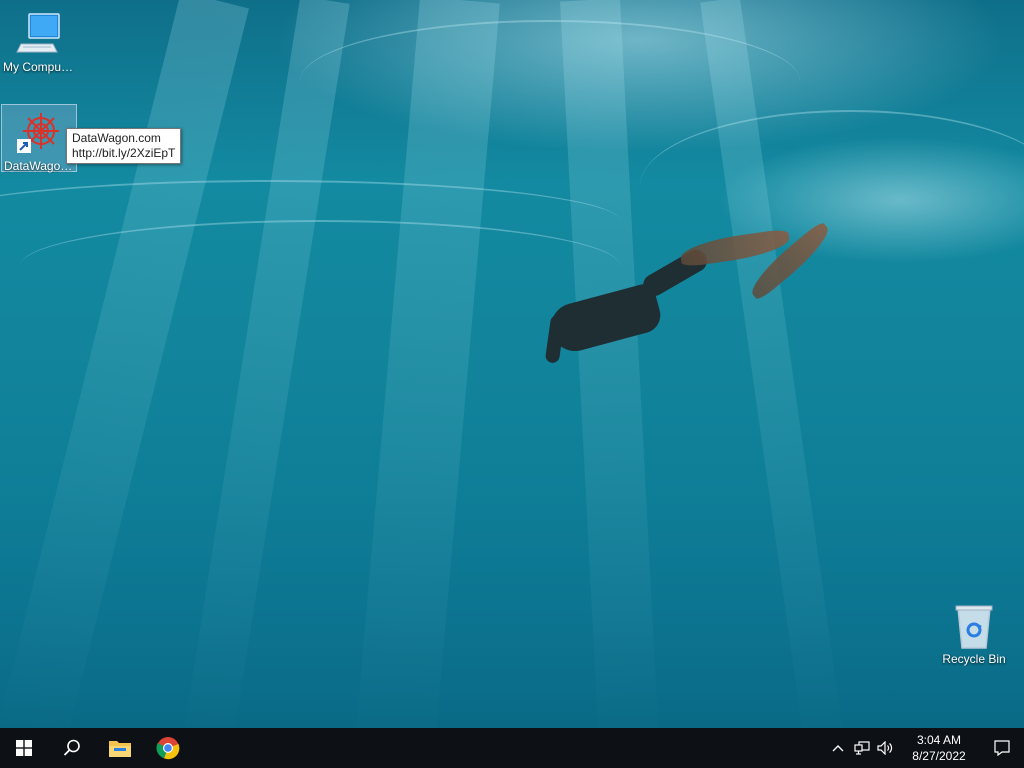 This screenshot has width=1024, height=768. I want to click on clock-time: 3:04 AM, so click(939, 740).